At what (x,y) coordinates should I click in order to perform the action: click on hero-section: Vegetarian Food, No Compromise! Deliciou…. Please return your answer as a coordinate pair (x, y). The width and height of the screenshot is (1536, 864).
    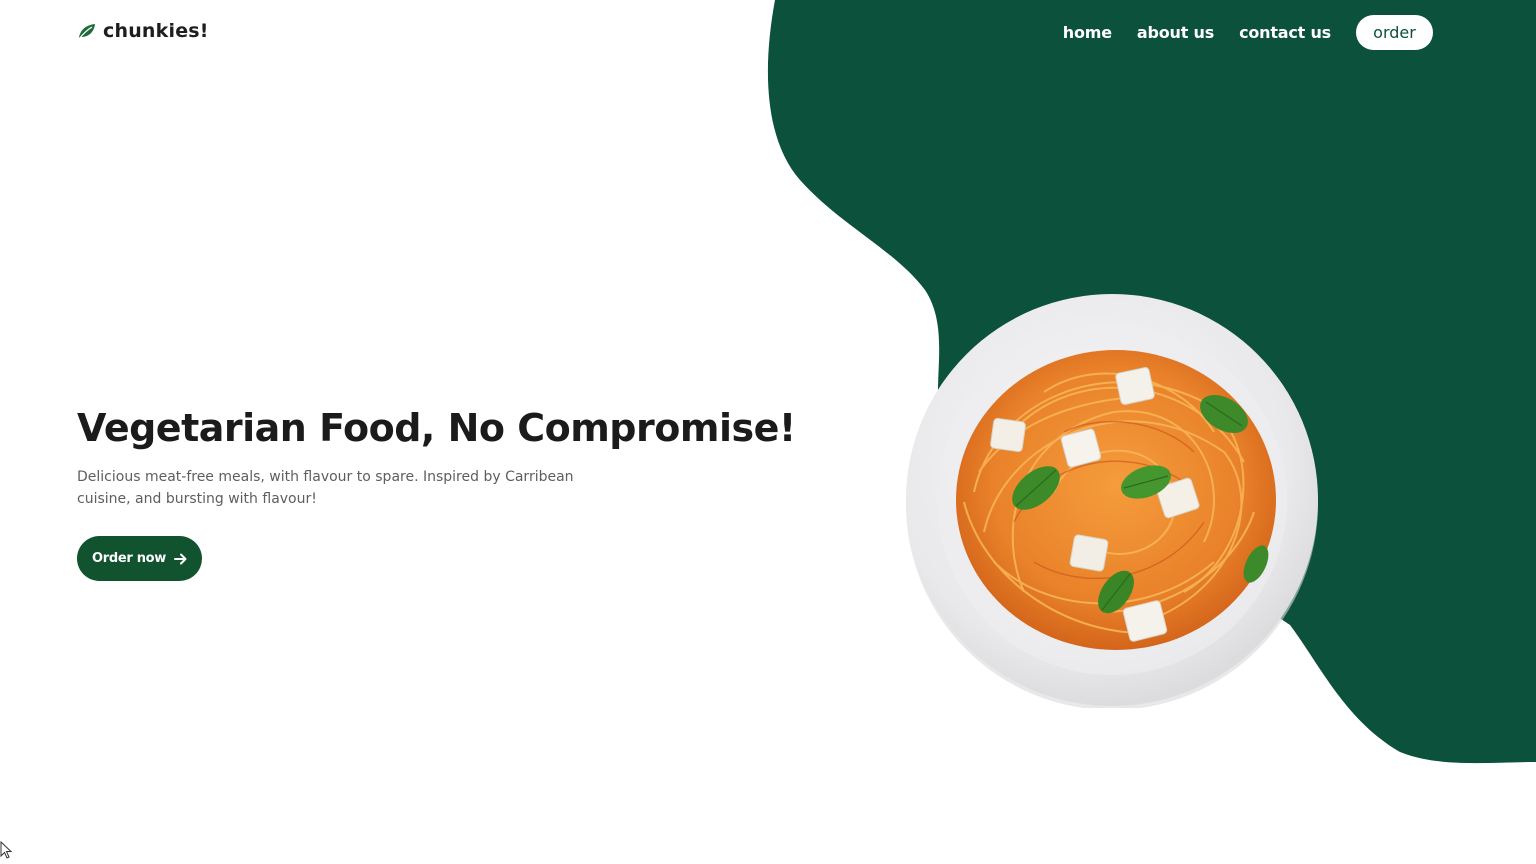
    Looking at the image, I should click on (436, 491).